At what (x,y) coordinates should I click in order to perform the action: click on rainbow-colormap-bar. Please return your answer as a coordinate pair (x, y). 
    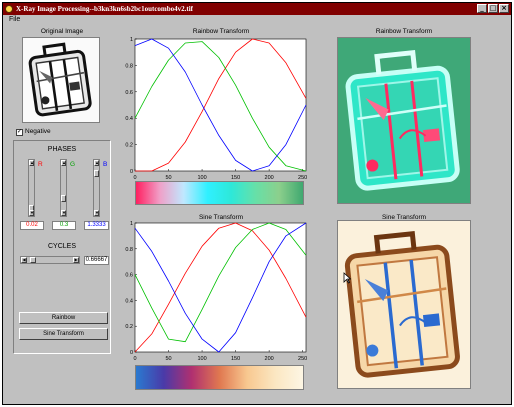
    Looking at the image, I should click on (219, 193).